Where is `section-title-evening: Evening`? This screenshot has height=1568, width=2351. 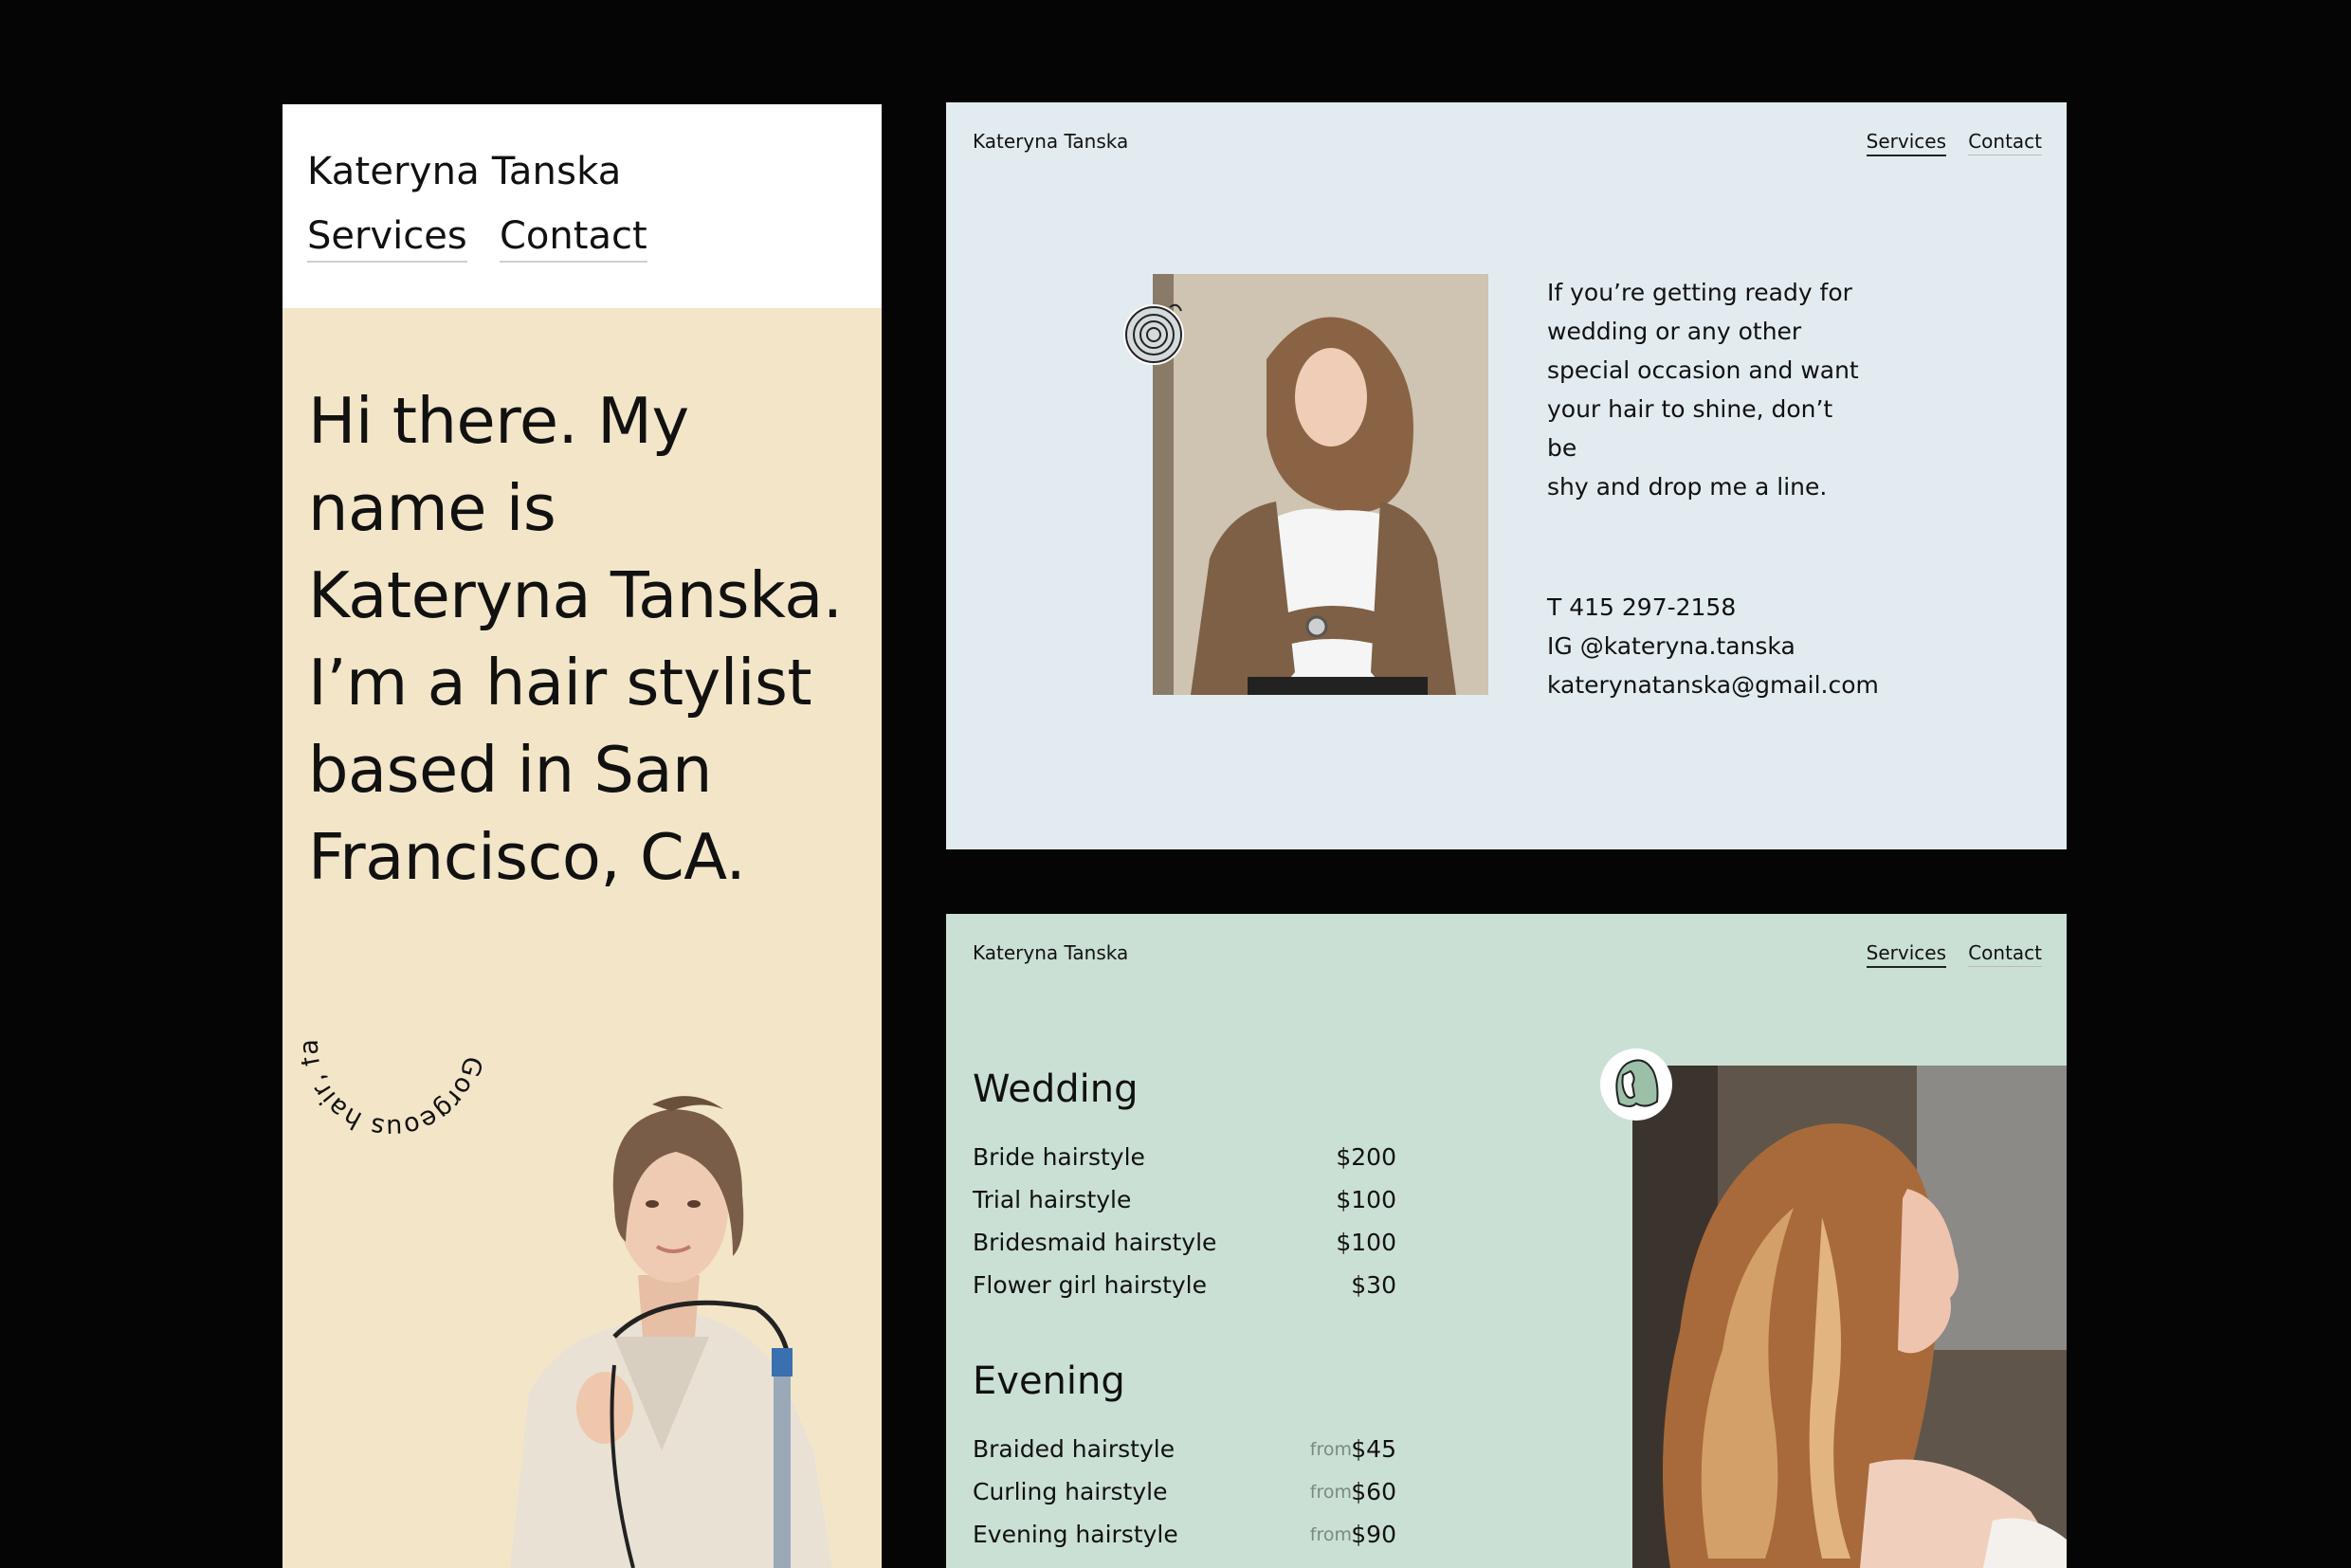 section-title-evening: Evening is located at coordinates (1049, 1381).